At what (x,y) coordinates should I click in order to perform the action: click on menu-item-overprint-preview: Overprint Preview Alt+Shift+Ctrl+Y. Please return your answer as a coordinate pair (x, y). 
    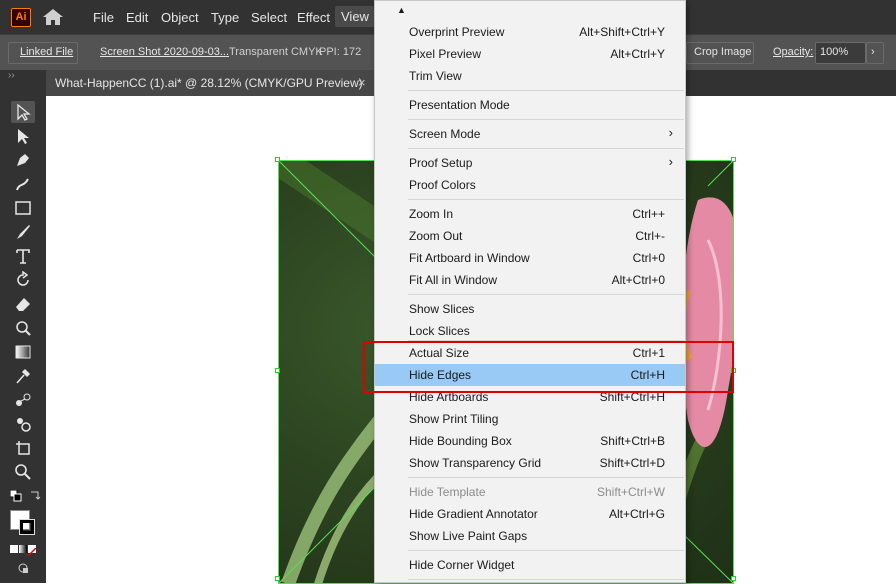
    Looking at the image, I should click on (530, 32).